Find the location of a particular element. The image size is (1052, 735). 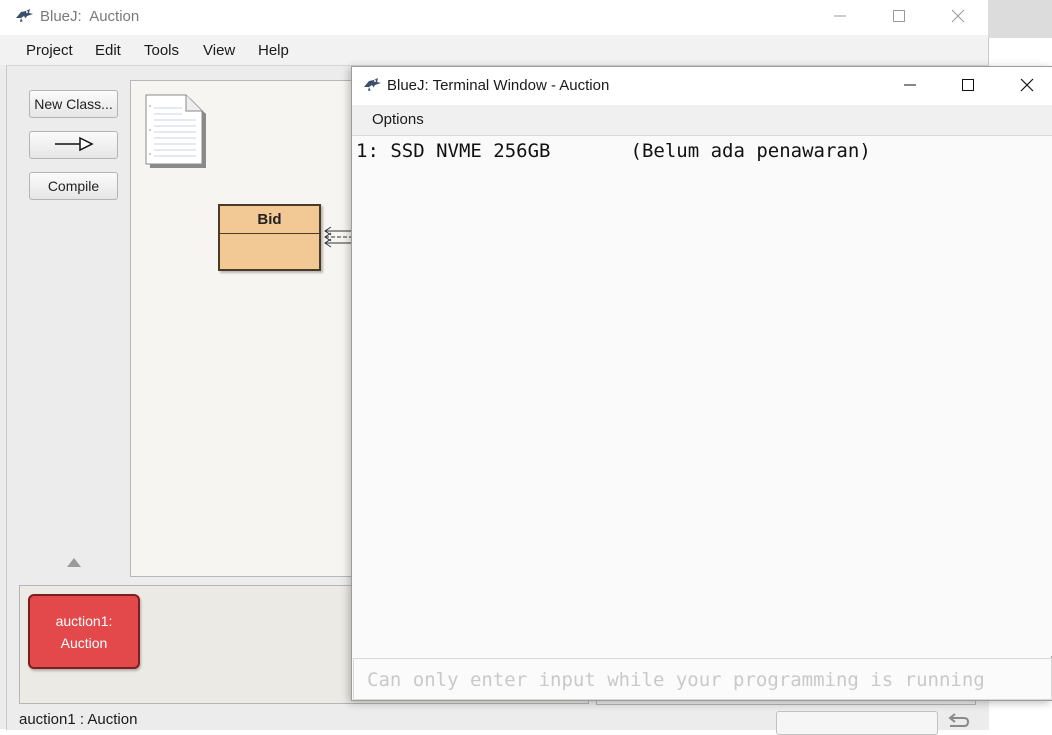

class-bid-name: Bid is located at coordinates (269, 220).